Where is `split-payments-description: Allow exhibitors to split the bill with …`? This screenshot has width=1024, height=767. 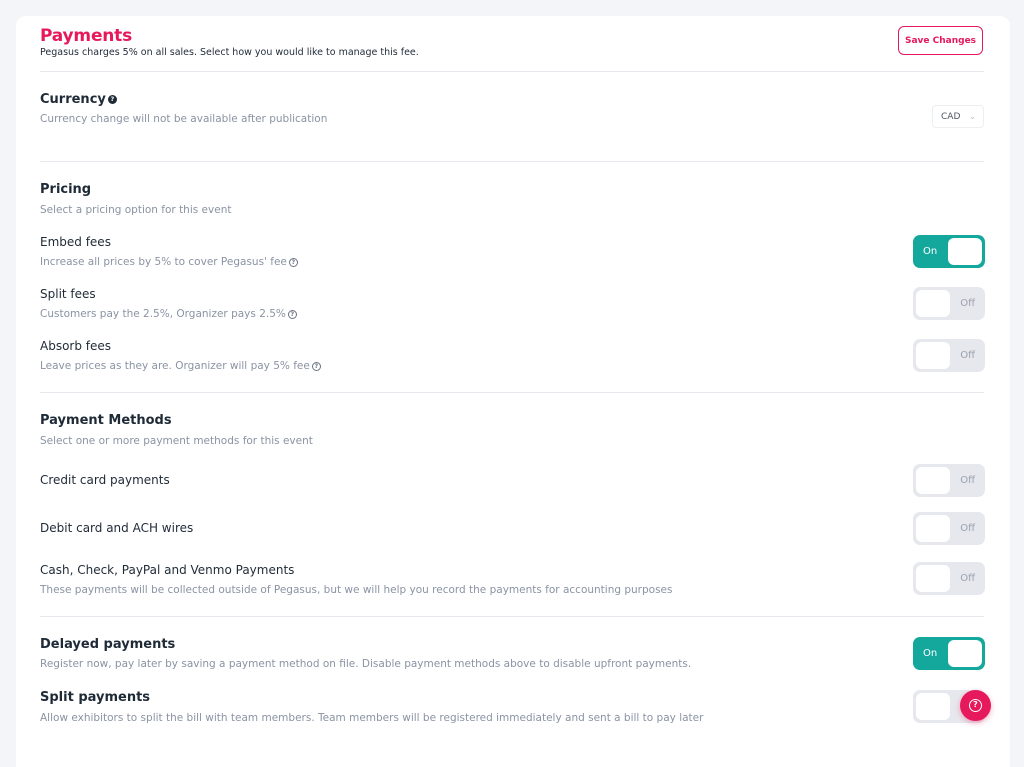 split-payments-description: Allow exhibitors to split the bill with … is located at coordinates (372, 718).